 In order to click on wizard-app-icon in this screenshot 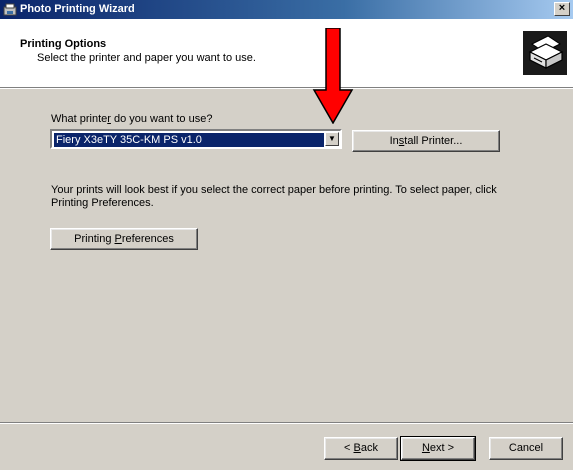, I will do `click(10, 9)`.